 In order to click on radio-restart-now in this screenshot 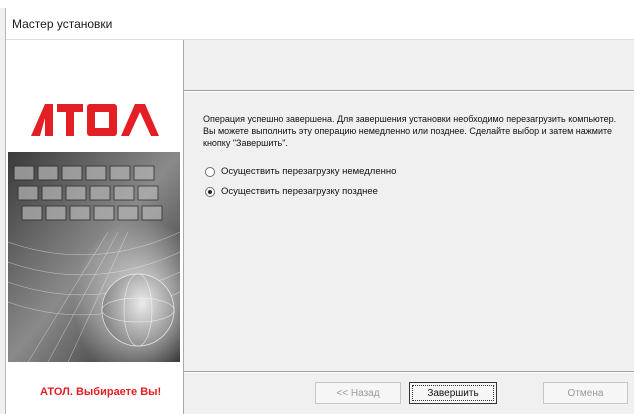, I will do `click(210, 171)`.